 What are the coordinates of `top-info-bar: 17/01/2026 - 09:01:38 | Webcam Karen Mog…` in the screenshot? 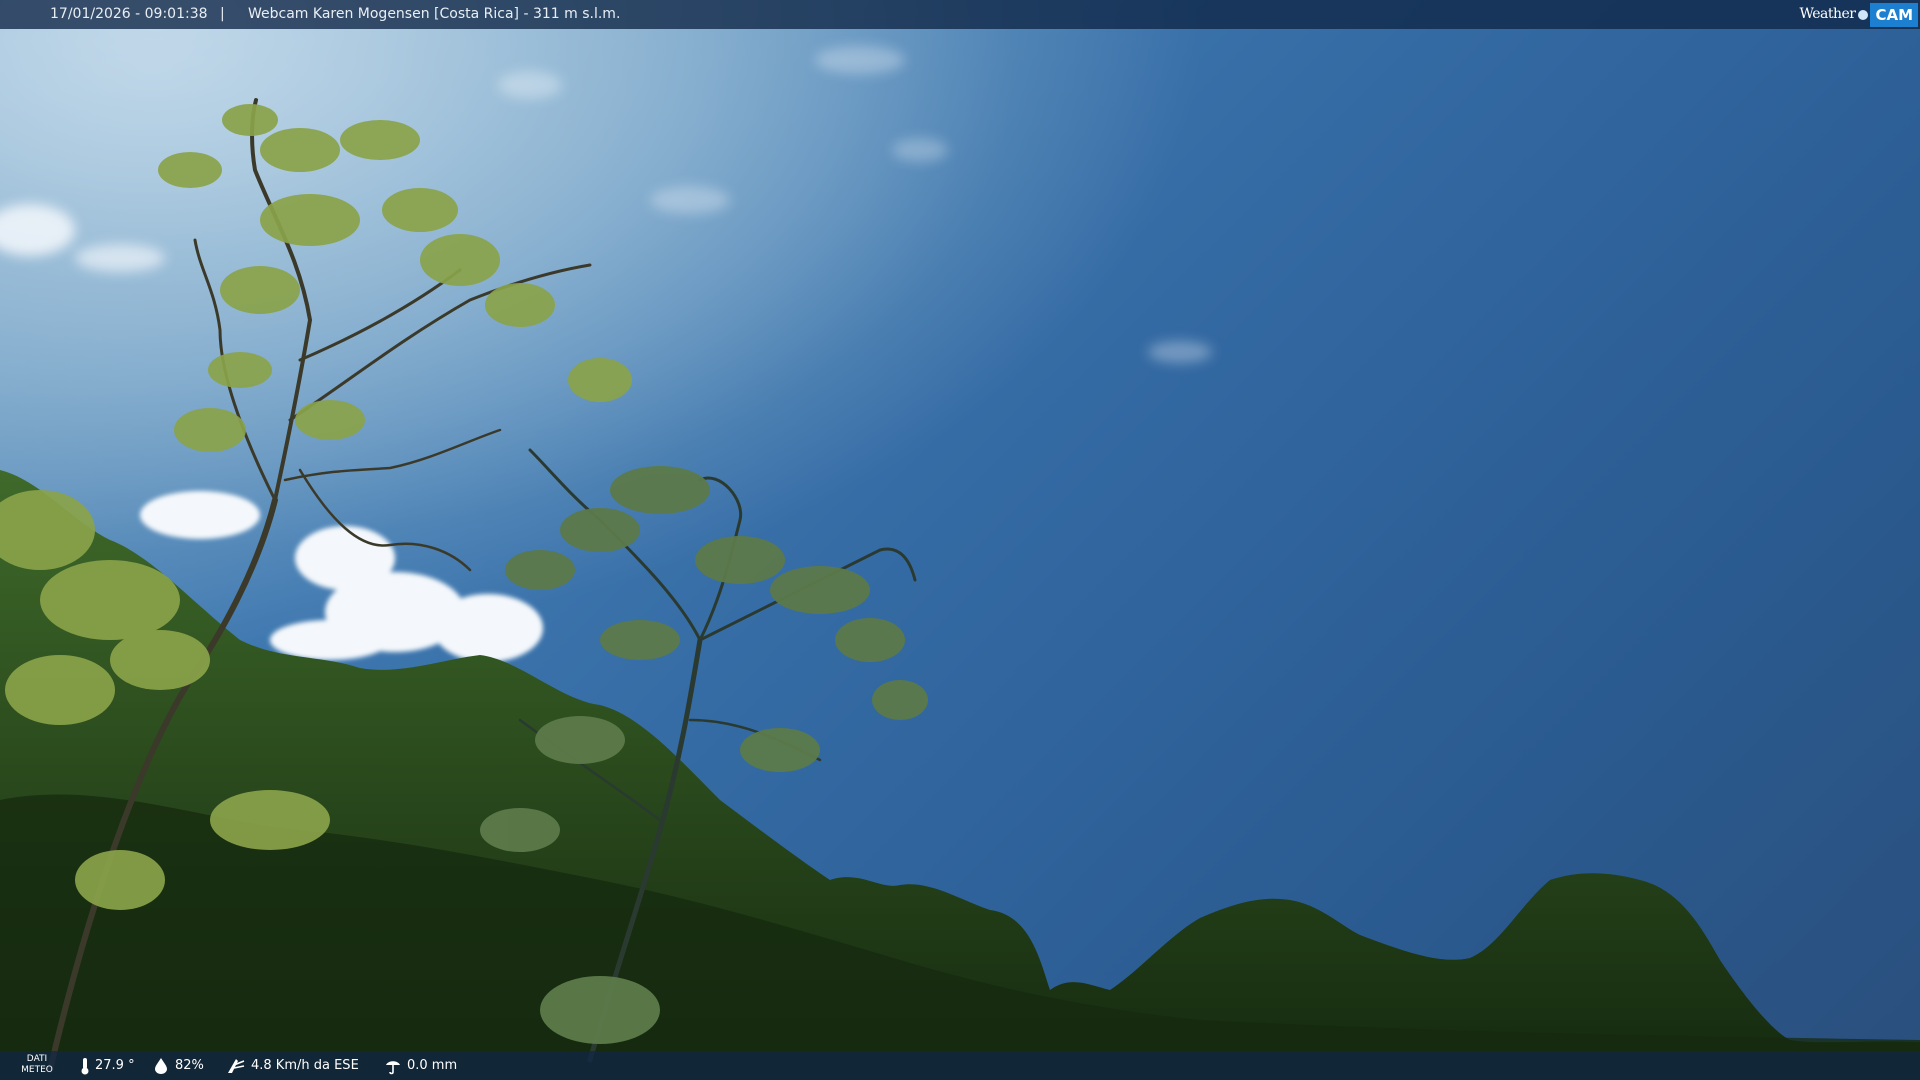 It's located at (960, 14).